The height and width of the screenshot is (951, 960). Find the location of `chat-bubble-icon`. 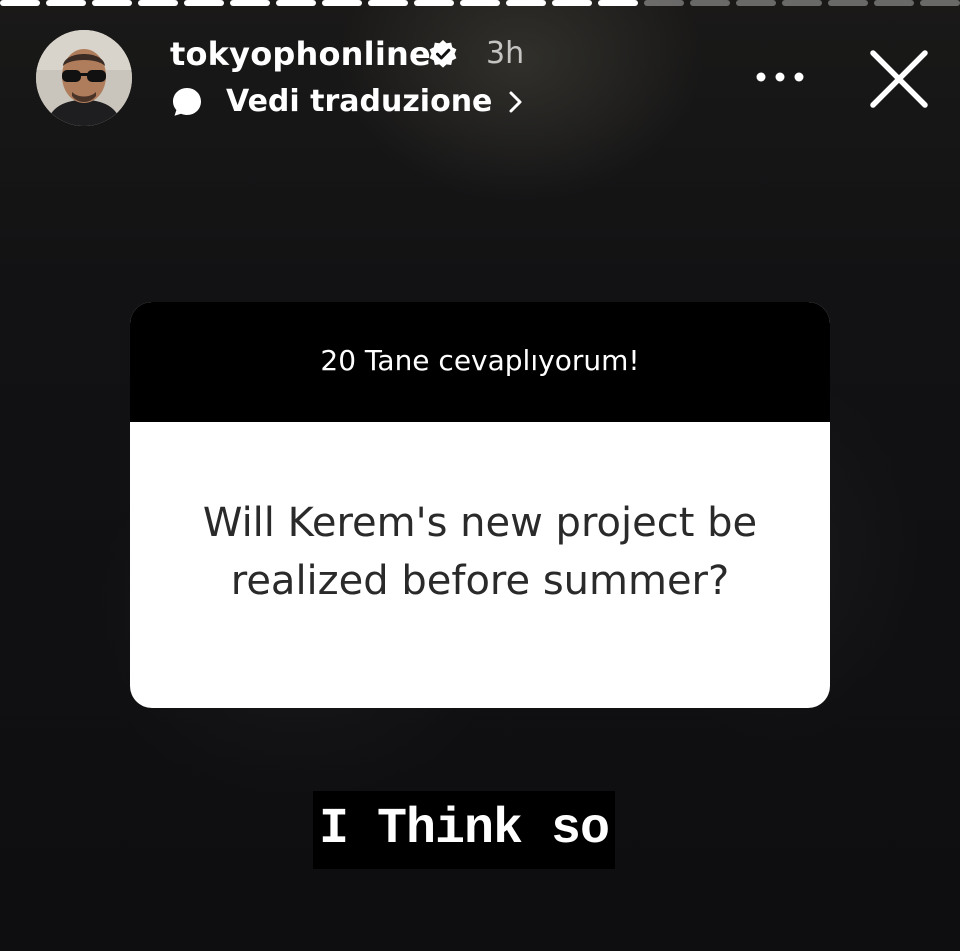

chat-bubble-icon is located at coordinates (187, 102).